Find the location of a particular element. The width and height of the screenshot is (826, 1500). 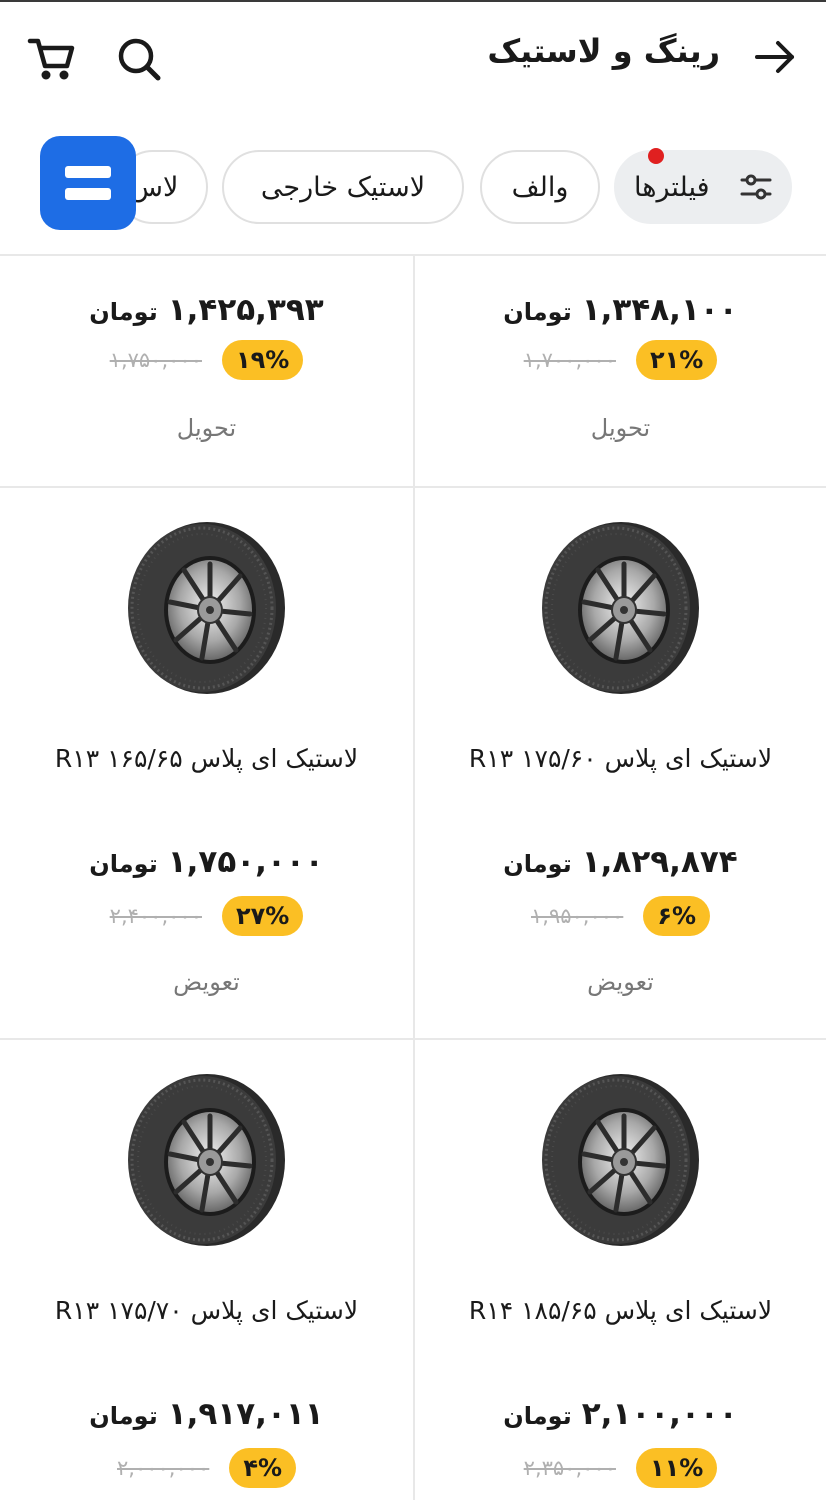

old-price: ۲,۰۰۰,۰۰۰ is located at coordinates (163, 1468).